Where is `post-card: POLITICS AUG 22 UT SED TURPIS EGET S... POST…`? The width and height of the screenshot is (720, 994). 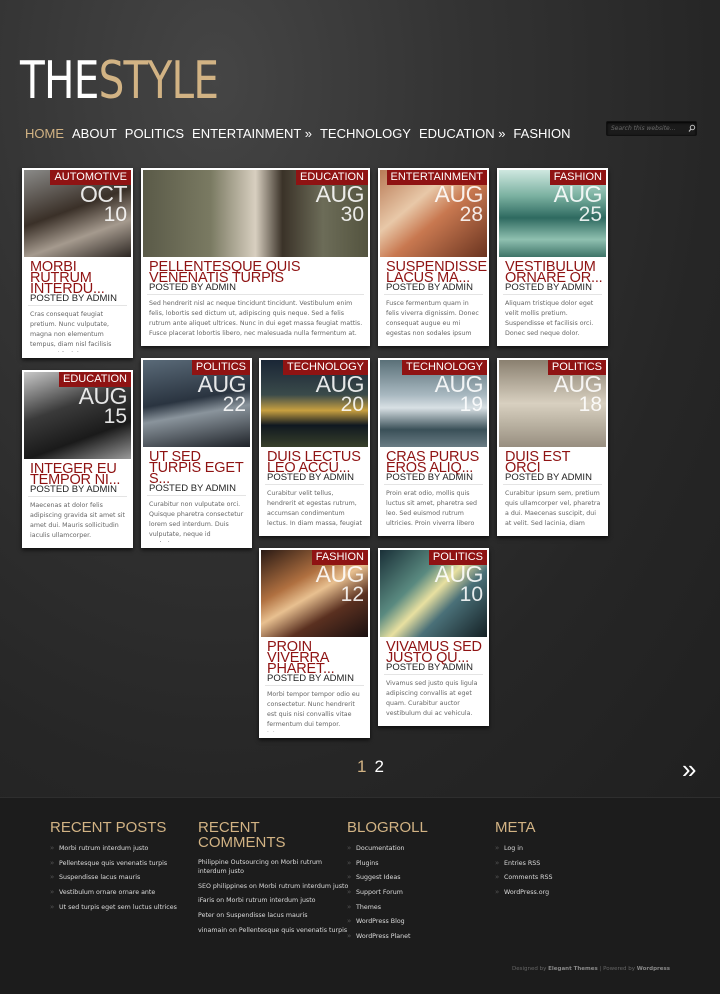 post-card: POLITICS AUG 22 UT SED TURPIS EGET S... POST… is located at coordinates (196, 453).